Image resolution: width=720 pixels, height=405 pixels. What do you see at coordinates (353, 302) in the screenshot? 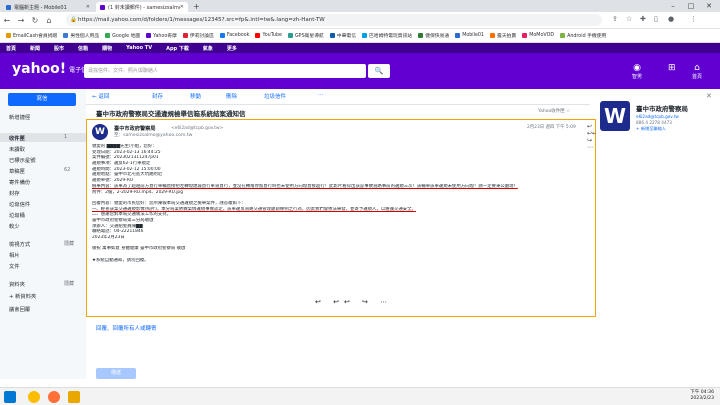
I see `bottom-reply-actions: ↩ ↩↩ ↪ ⋯` at bounding box center [353, 302].